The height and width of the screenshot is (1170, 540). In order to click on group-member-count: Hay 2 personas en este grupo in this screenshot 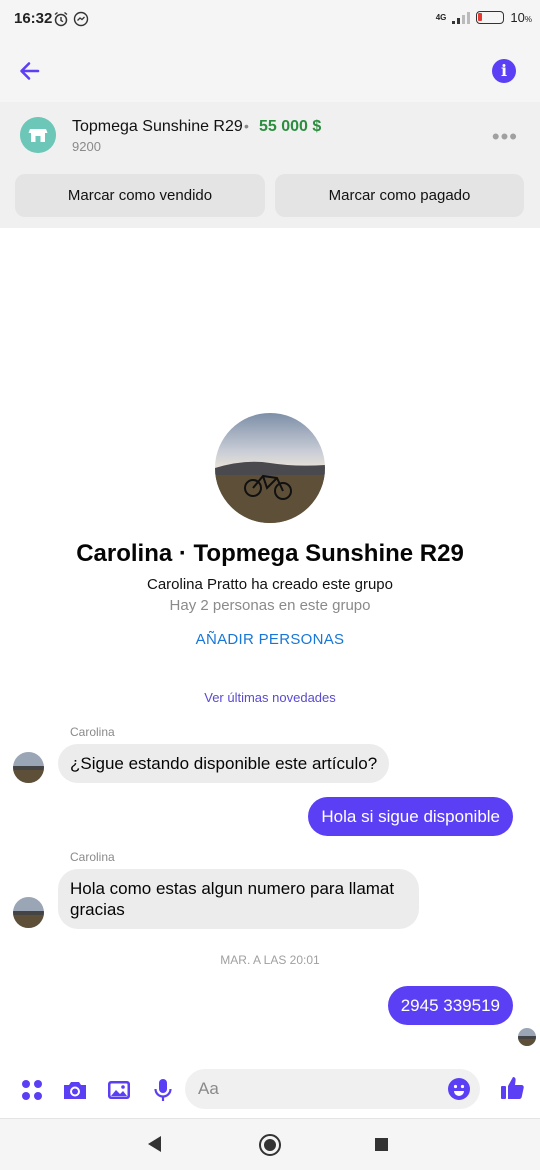, I will do `click(270, 605)`.